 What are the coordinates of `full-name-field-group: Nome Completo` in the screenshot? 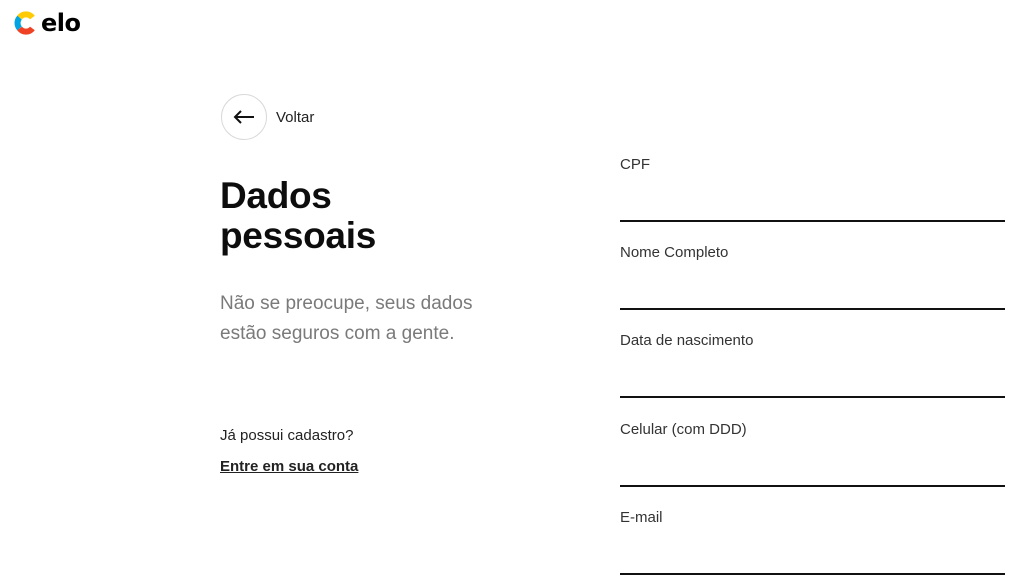 It's located at (812, 277).